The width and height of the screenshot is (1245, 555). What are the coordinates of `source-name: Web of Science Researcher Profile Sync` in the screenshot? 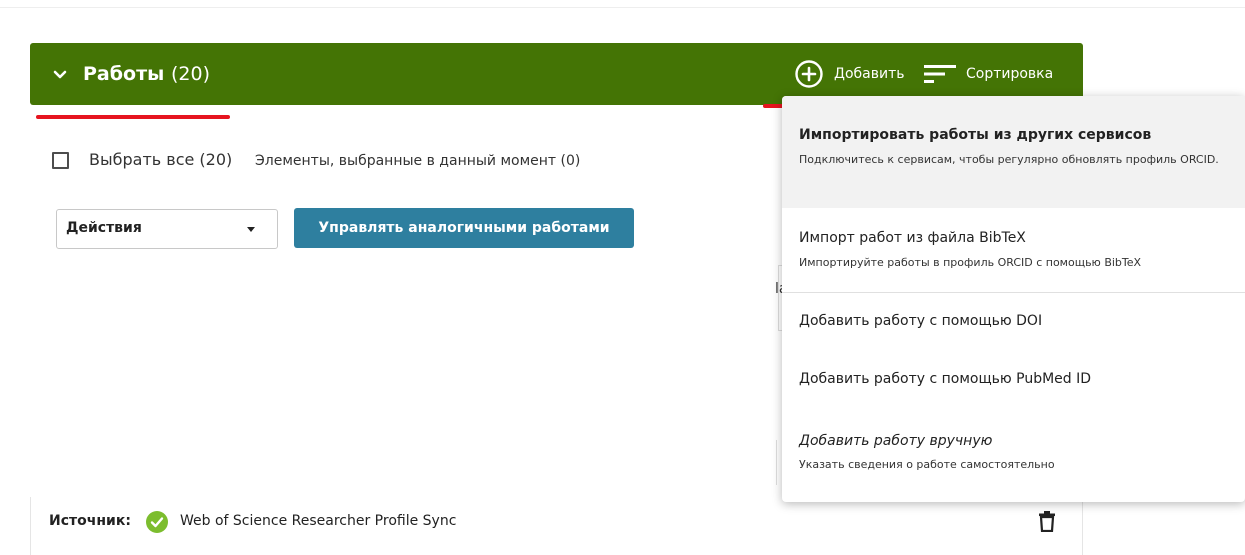 It's located at (318, 521).